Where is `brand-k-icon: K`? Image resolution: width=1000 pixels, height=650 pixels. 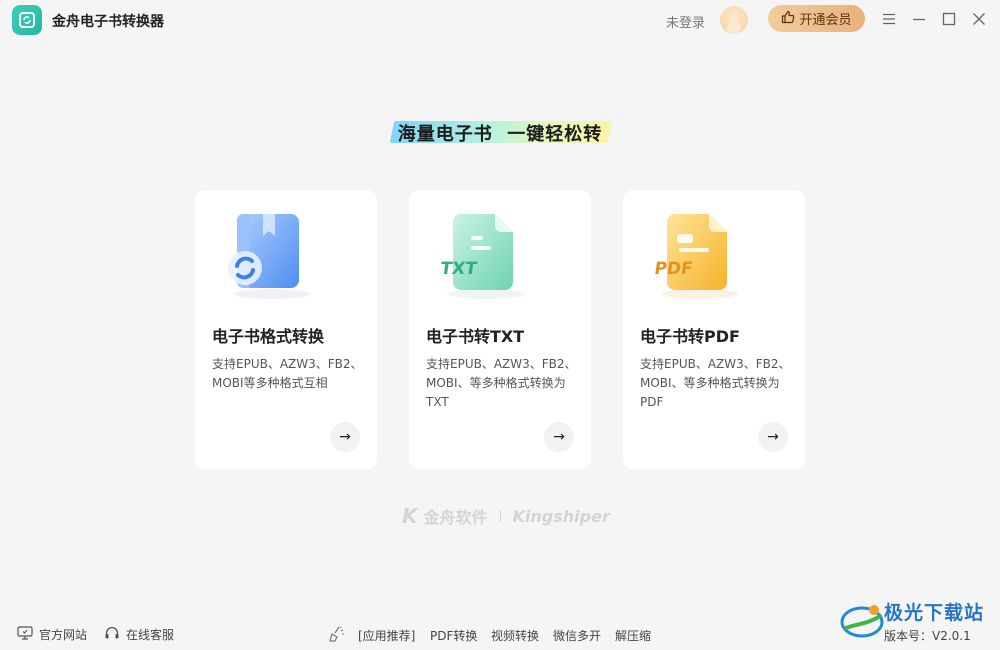
brand-k-icon: K is located at coordinates (410, 516).